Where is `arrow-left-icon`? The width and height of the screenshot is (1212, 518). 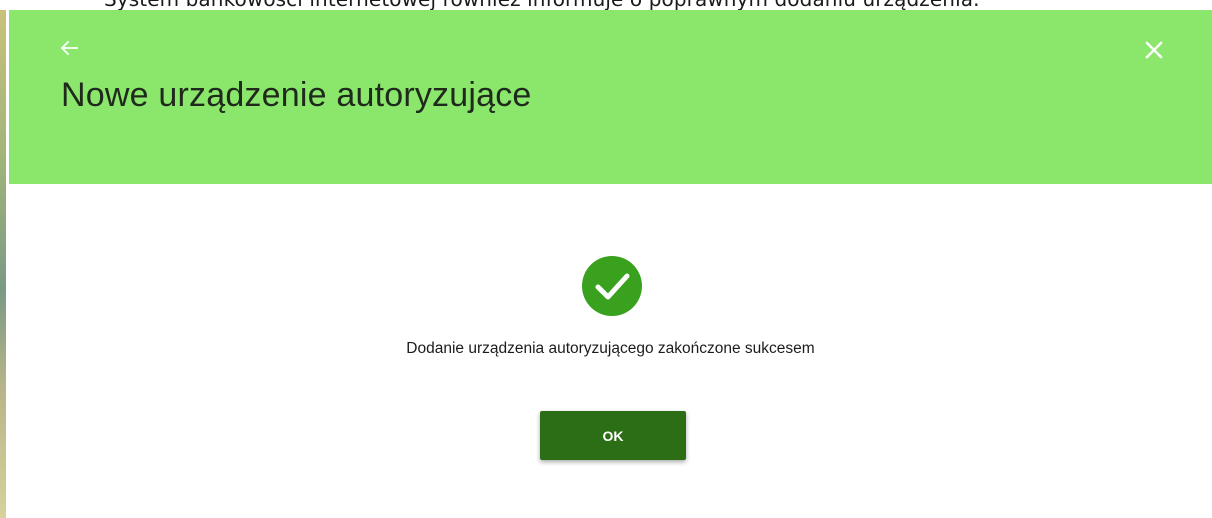
arrow-left-icon is located at coordinates (69, 48).